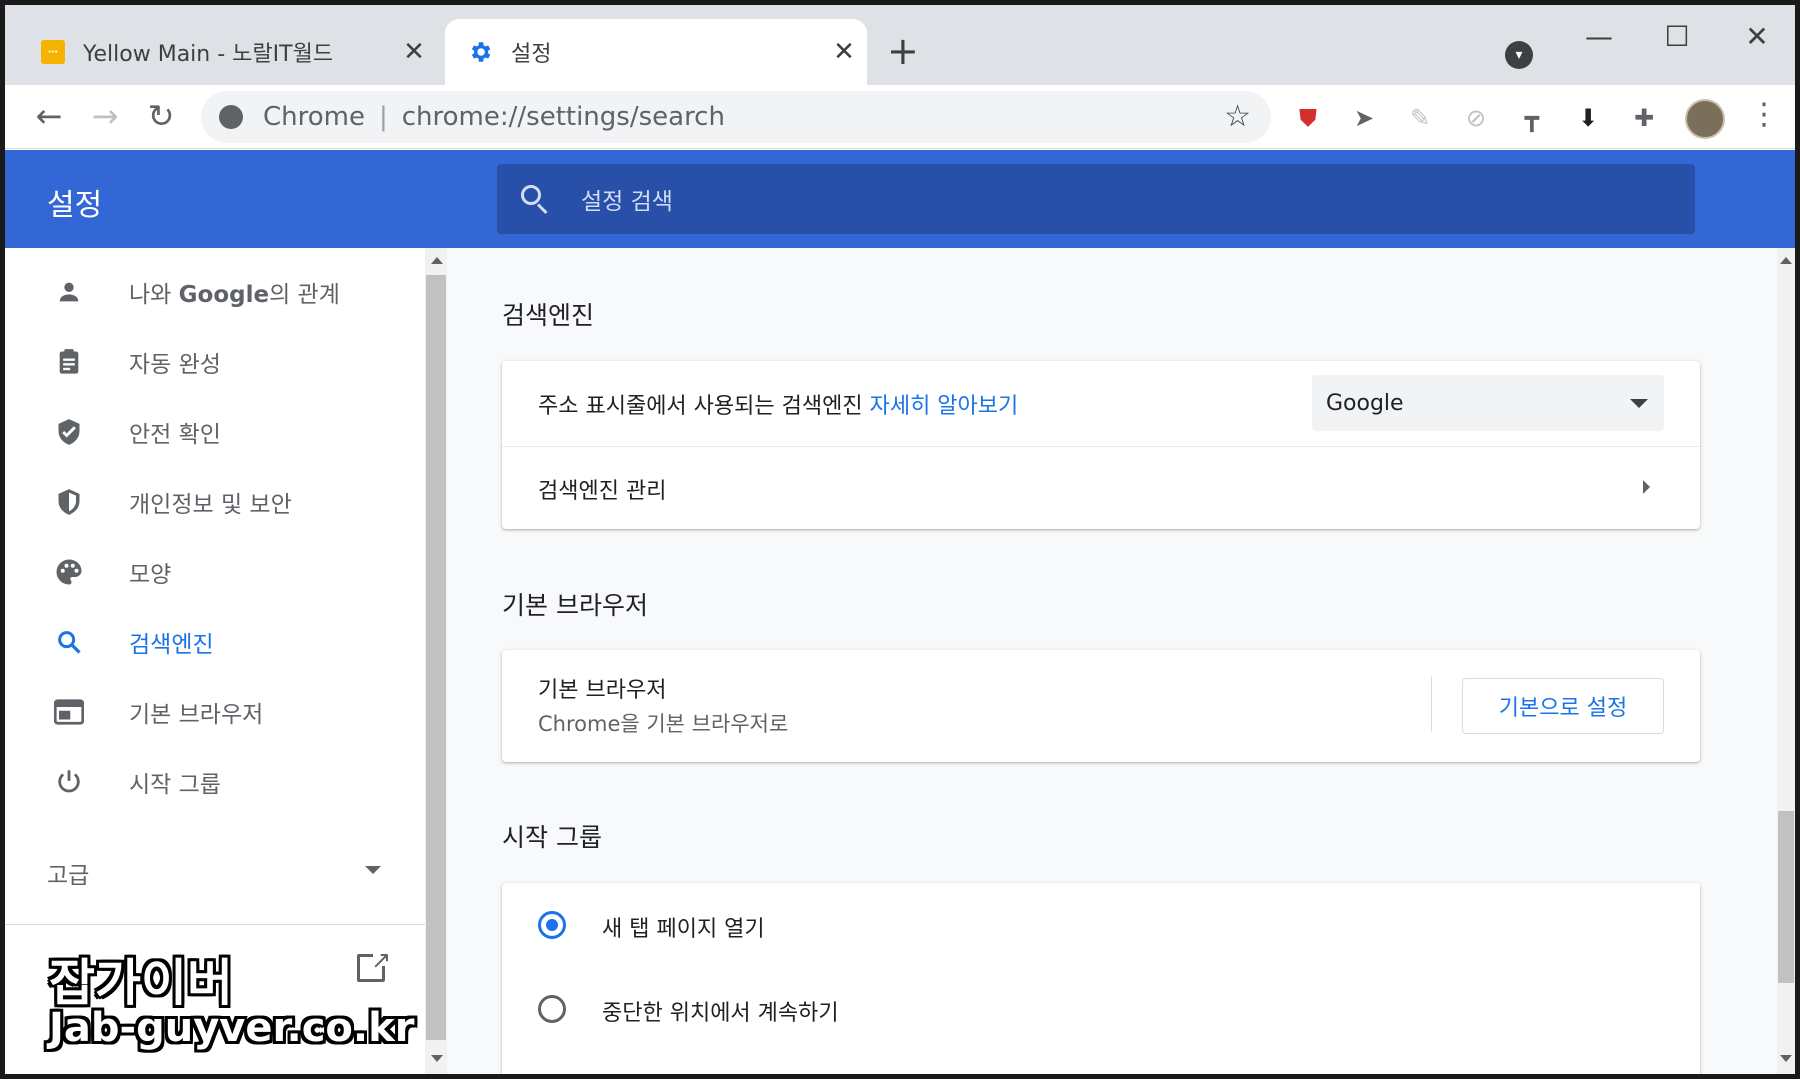 Image resolution: width=1800 pixels, height=1079 pixels. I want to click on sidebar-item-privacy: 개인정보 및 보안, so click(205, 502).